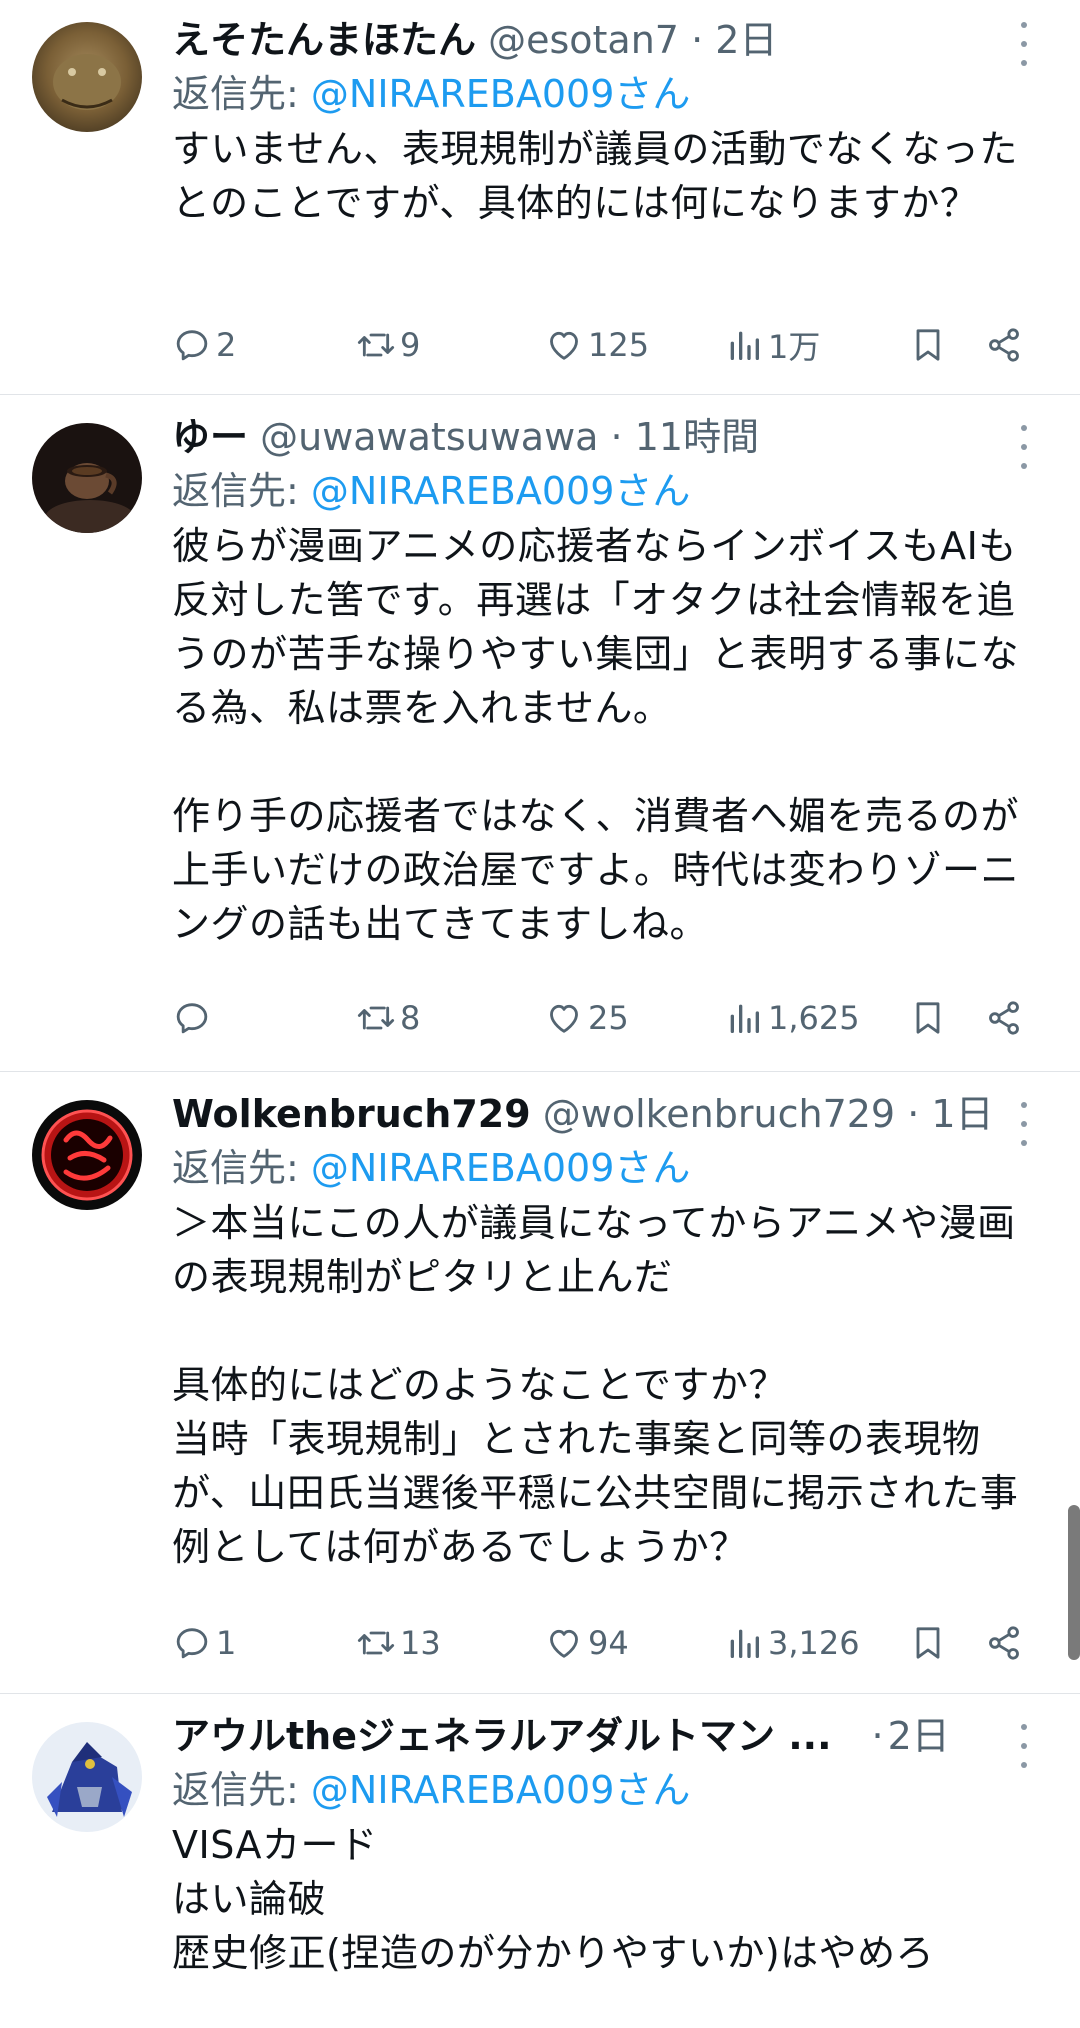  I want to click on tweet-header: Wolkenbruch729 @wolkenbruch729 · 1日, so click(606, 1114).